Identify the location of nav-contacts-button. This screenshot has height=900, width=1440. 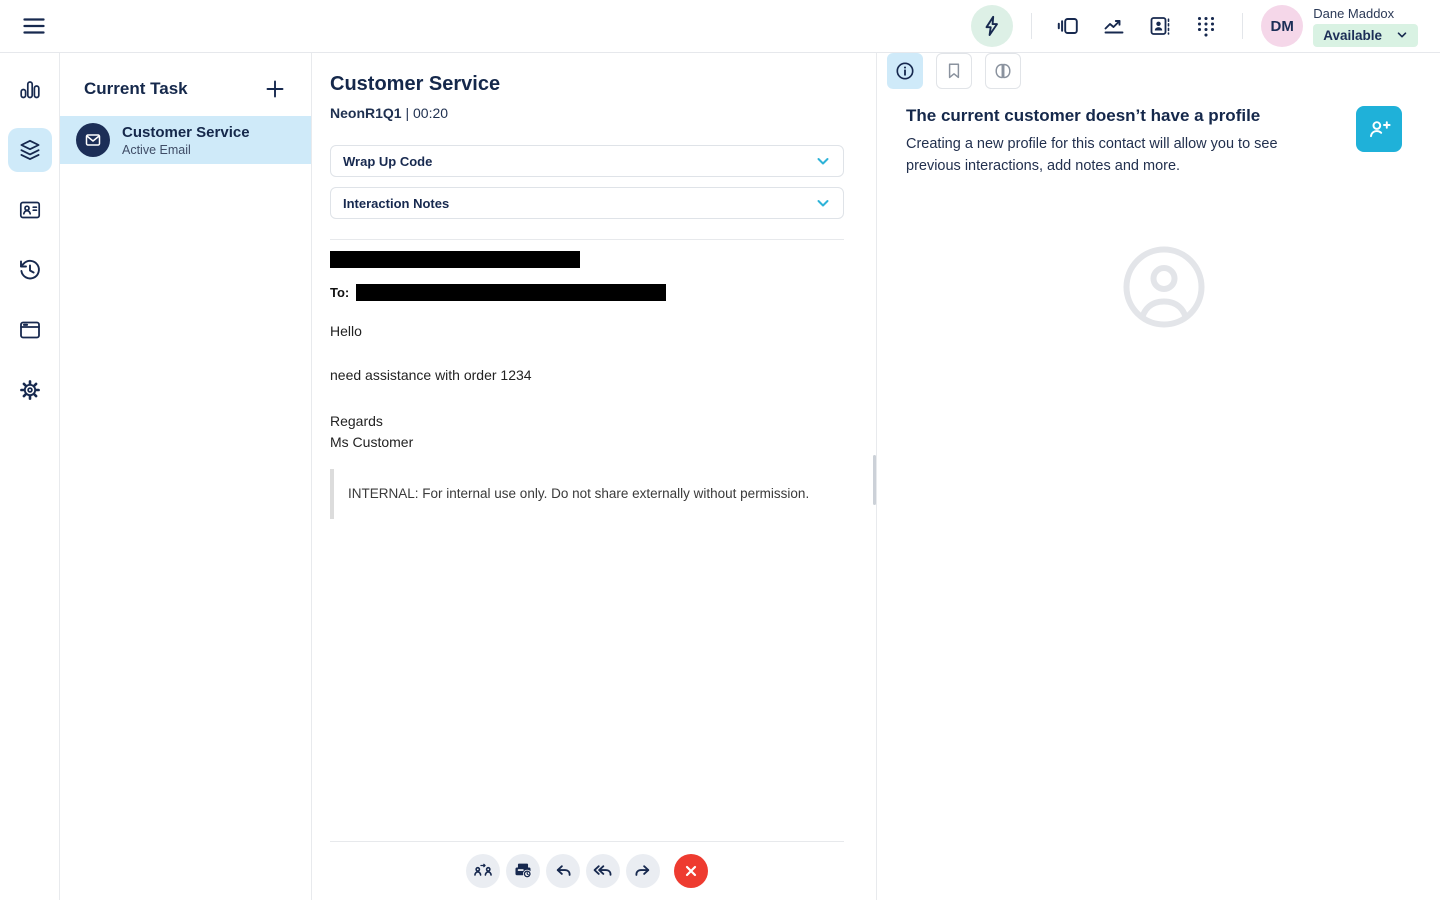
(30, 210).